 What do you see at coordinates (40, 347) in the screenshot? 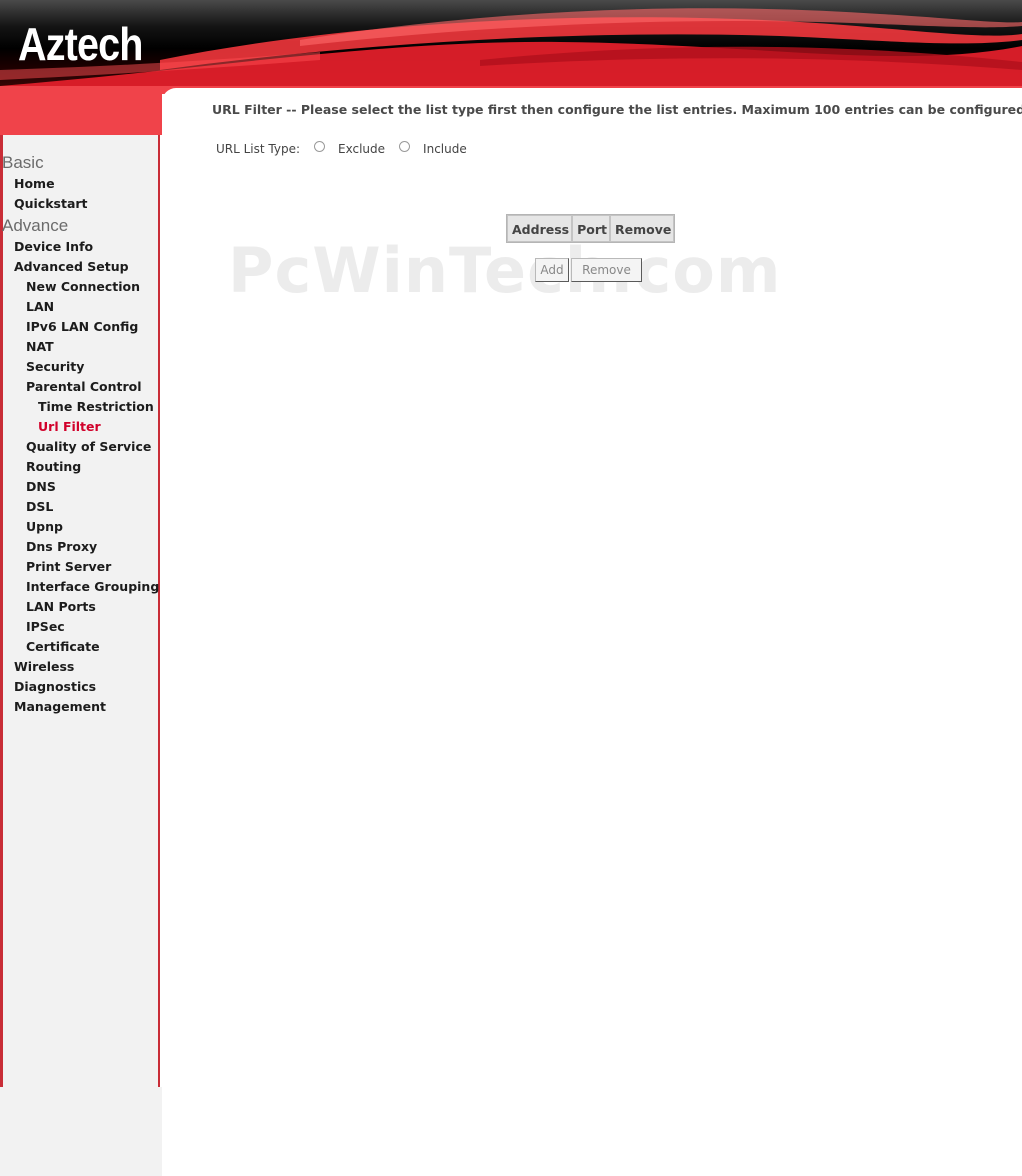
I see `sidebar-item-nat: NAT` at bounding box center [40, 347].